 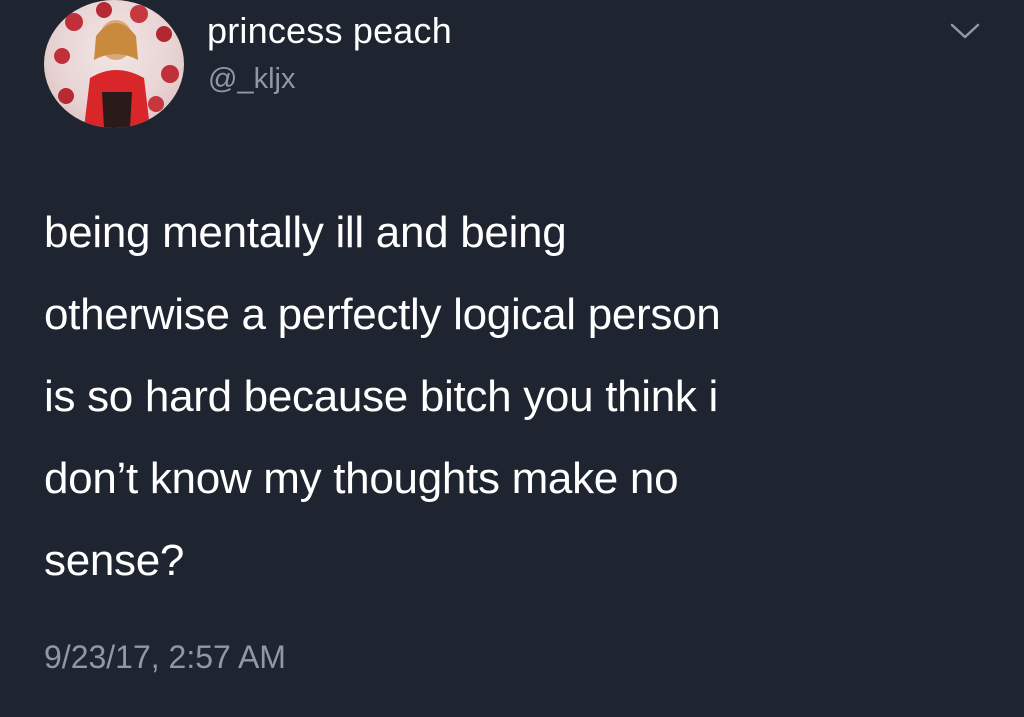 I want to click on tweet-text-line: is so hard because bitch you think i, so click(x=381, y=396).